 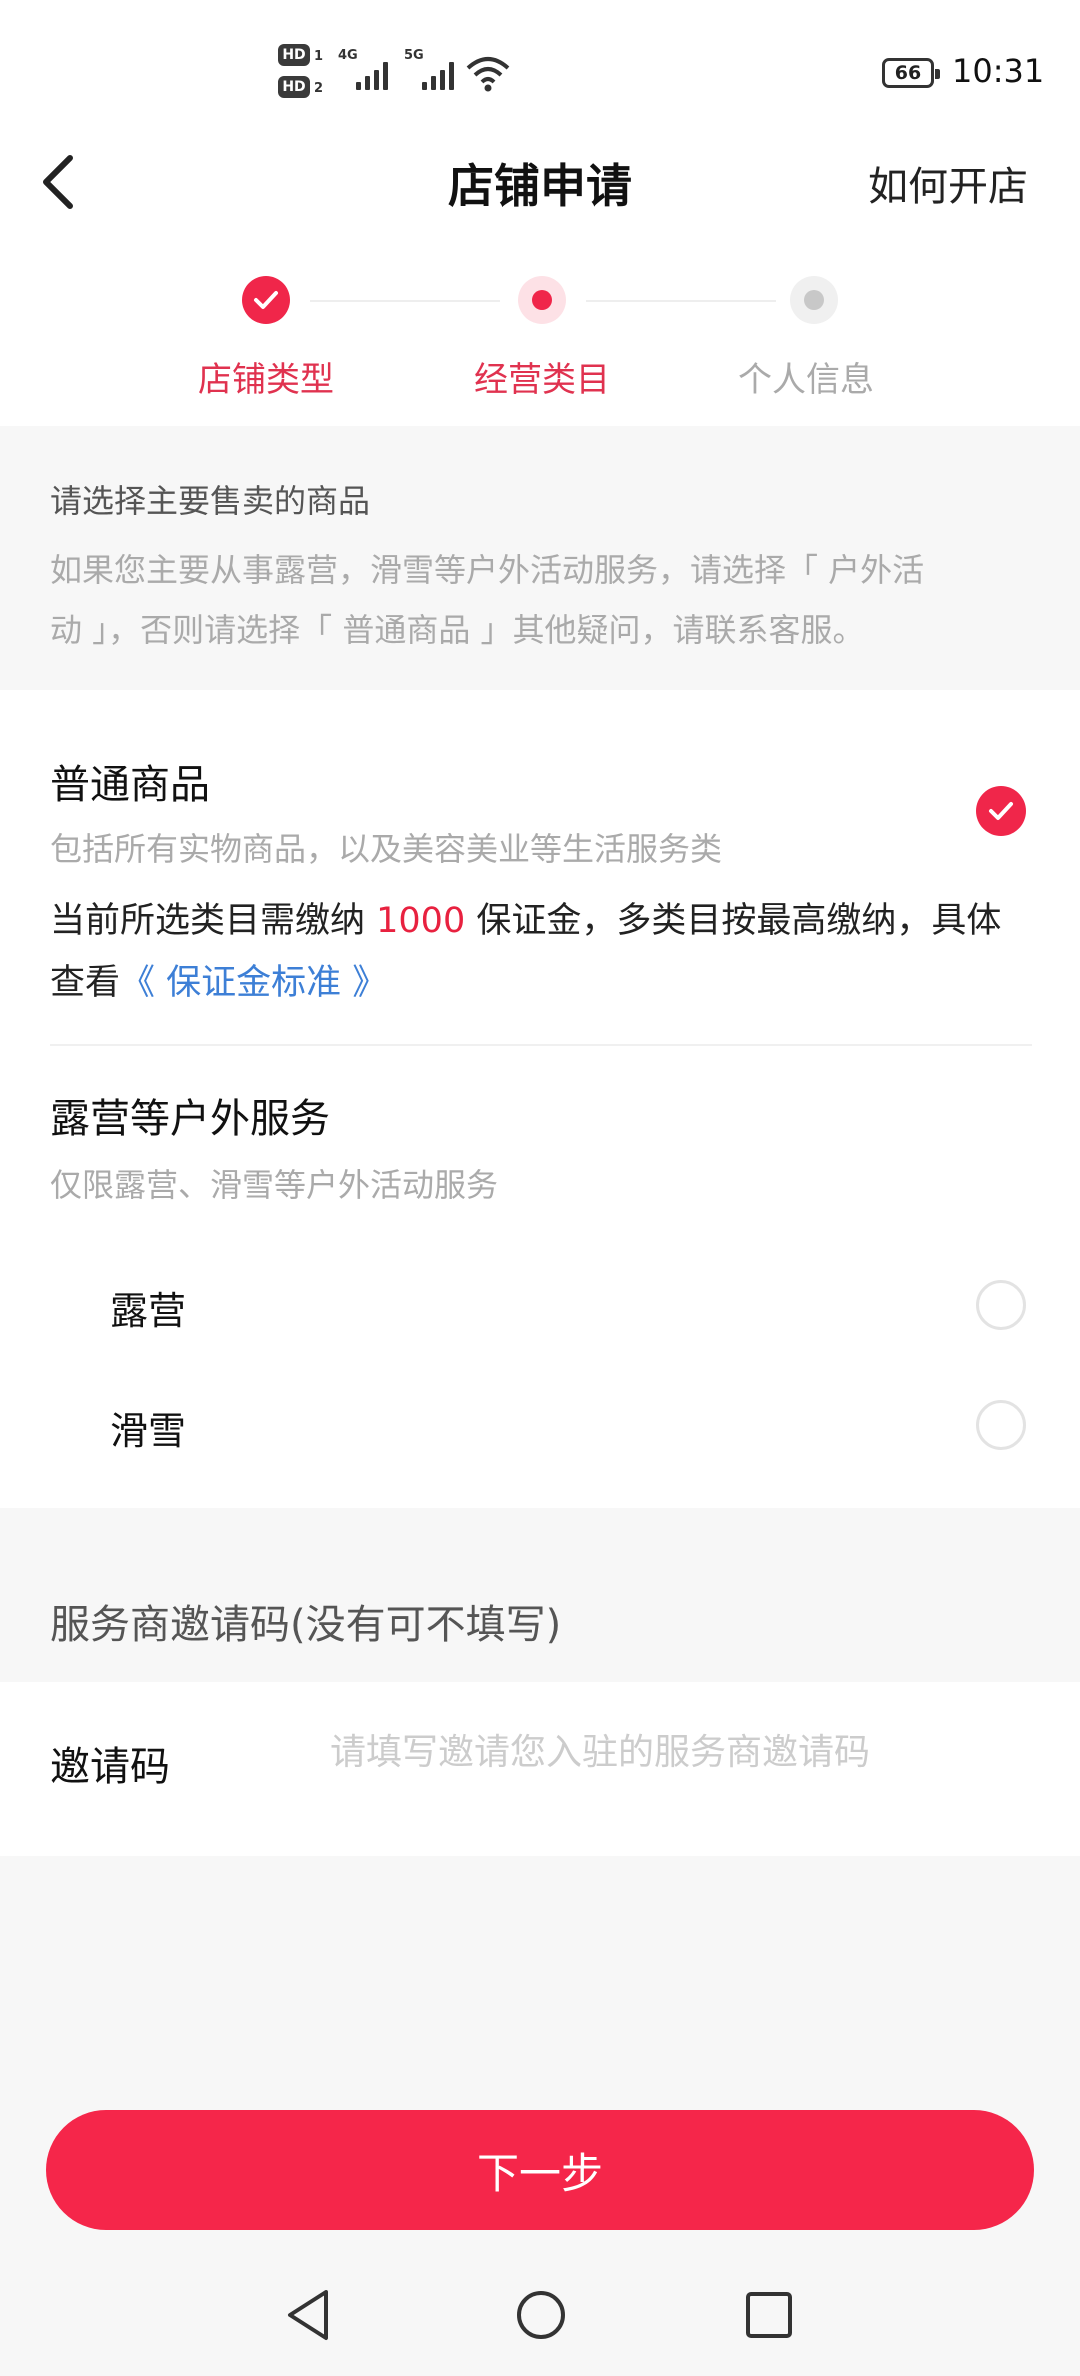 What do you see at coordinates (300, 55) in the screenshot?
I see `hd-1-icon: HD 1` at bounding box center [300, 55].